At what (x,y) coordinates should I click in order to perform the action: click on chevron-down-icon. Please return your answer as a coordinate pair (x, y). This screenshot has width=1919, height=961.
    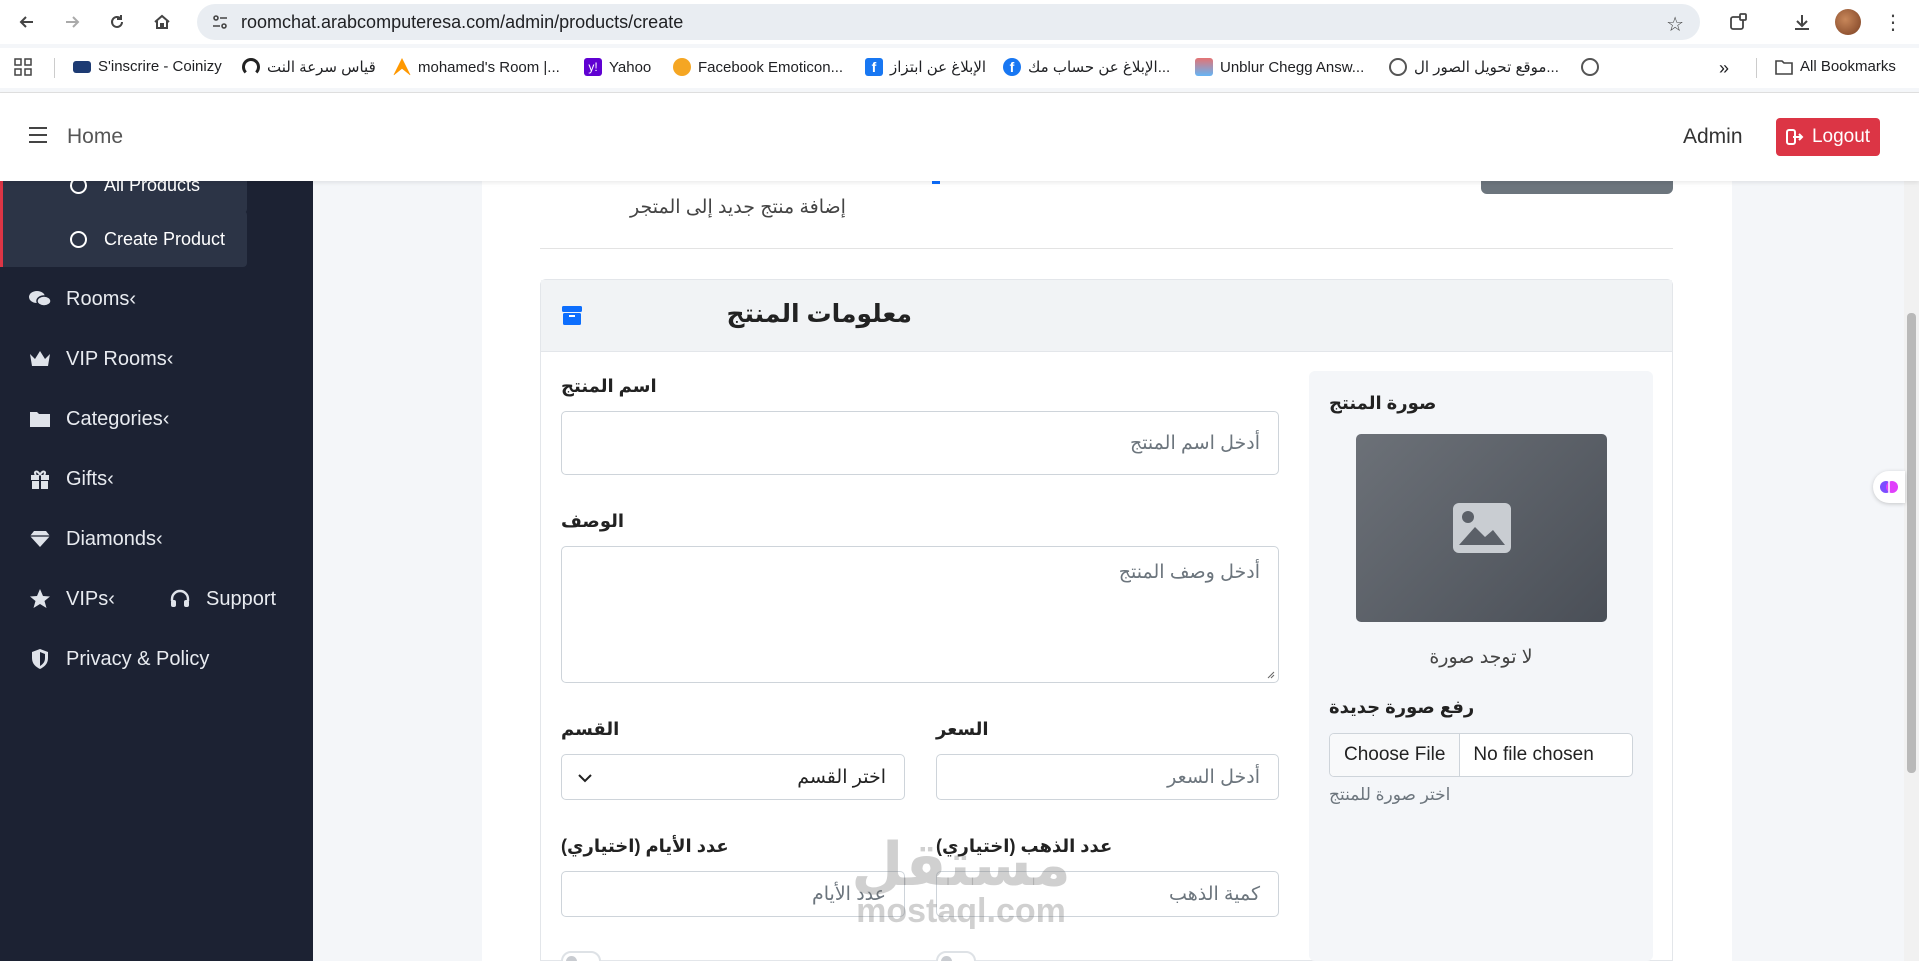
    Looking at the image, I should click on (585, 778).